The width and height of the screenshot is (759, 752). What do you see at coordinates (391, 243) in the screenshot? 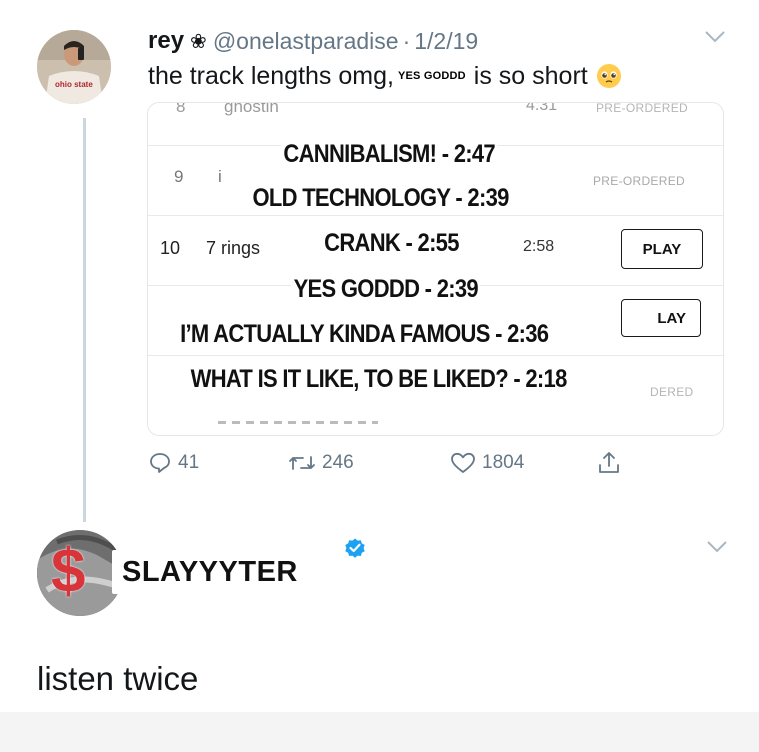
I see `overlay-track: CRANK - 2:55` at bounding box center [391, 243].